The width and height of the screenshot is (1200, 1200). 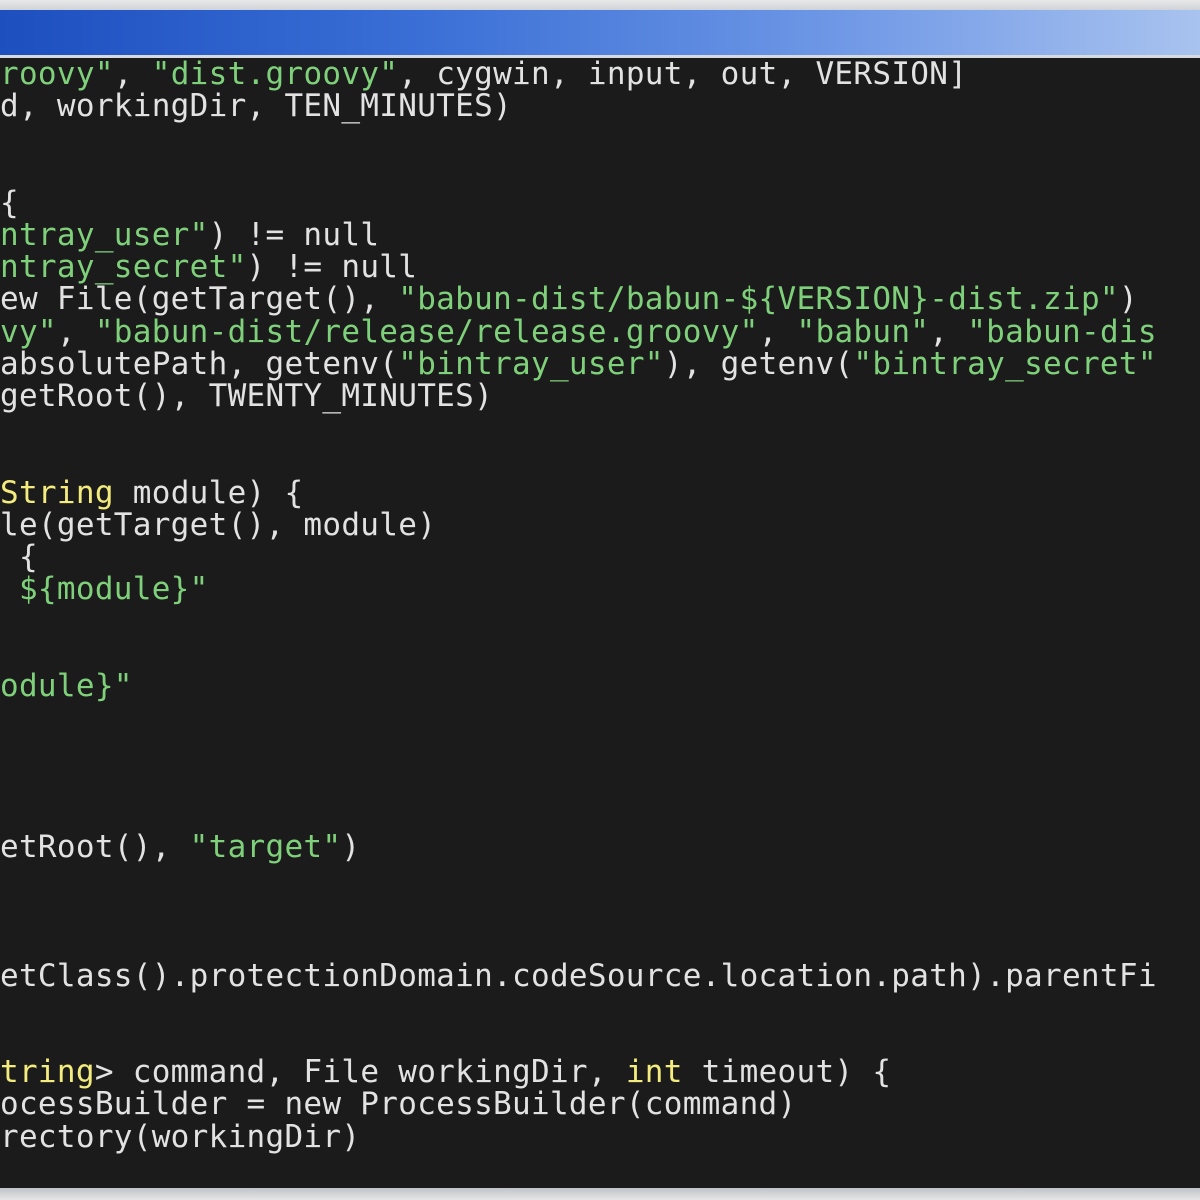 What do you see at coordinates (426, 331) in the screenshot?
I see `code-token: "babun-dist/release/release.groovy"` at bounding box center [426, 331].